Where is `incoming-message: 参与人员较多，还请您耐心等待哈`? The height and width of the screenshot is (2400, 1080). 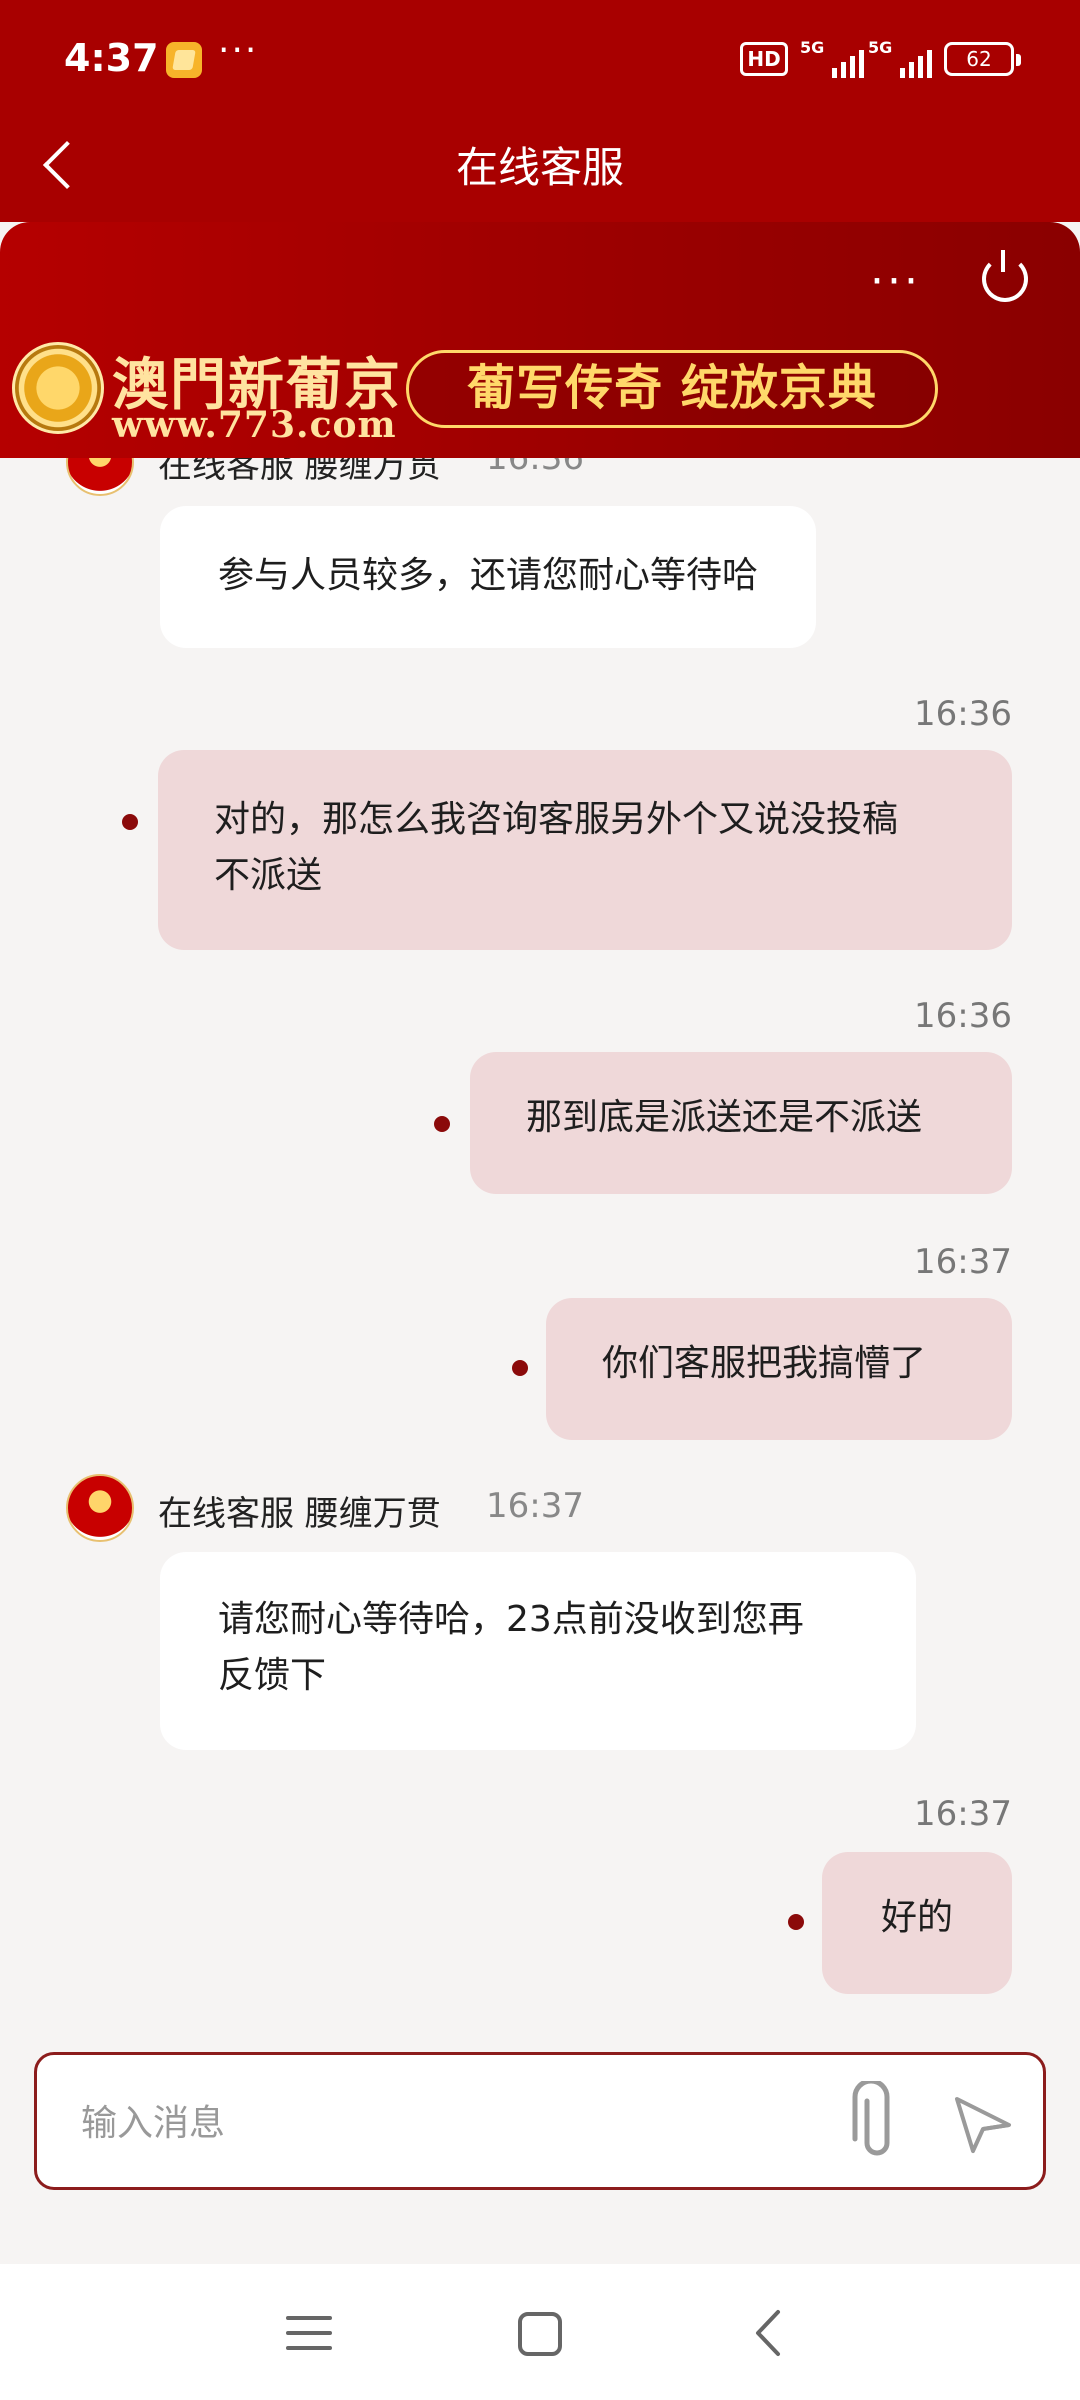 incoming-message: 参与人员较多，还请您耐心等待哈 is located at coordinates (488, 577).